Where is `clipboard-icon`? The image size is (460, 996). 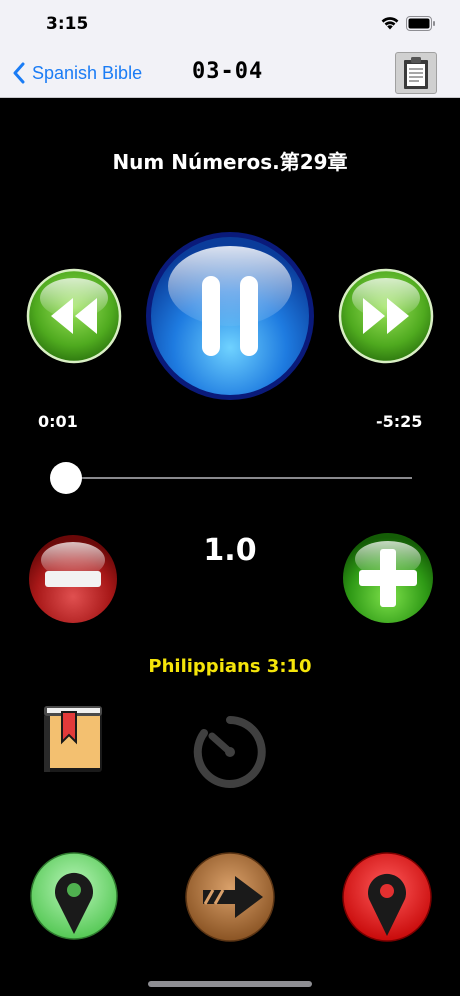 clipboard-icon is located at coordinates (416, 73).